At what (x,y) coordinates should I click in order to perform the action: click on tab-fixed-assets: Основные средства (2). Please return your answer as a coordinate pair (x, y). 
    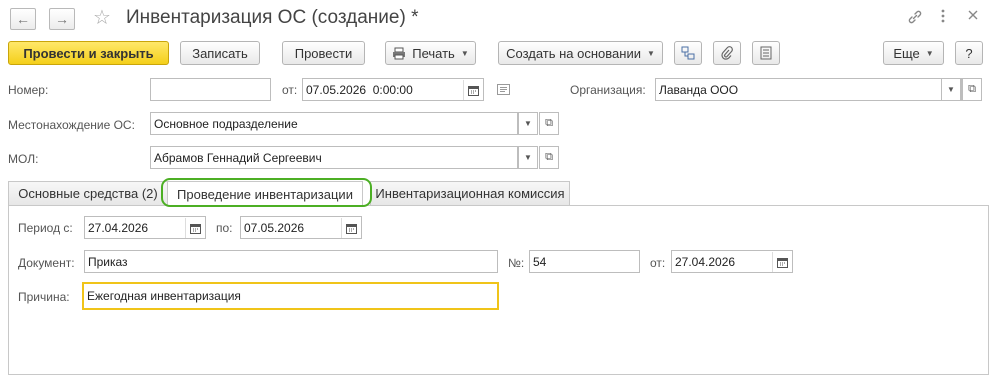
    Looking at the image, I should click on (88, 193).